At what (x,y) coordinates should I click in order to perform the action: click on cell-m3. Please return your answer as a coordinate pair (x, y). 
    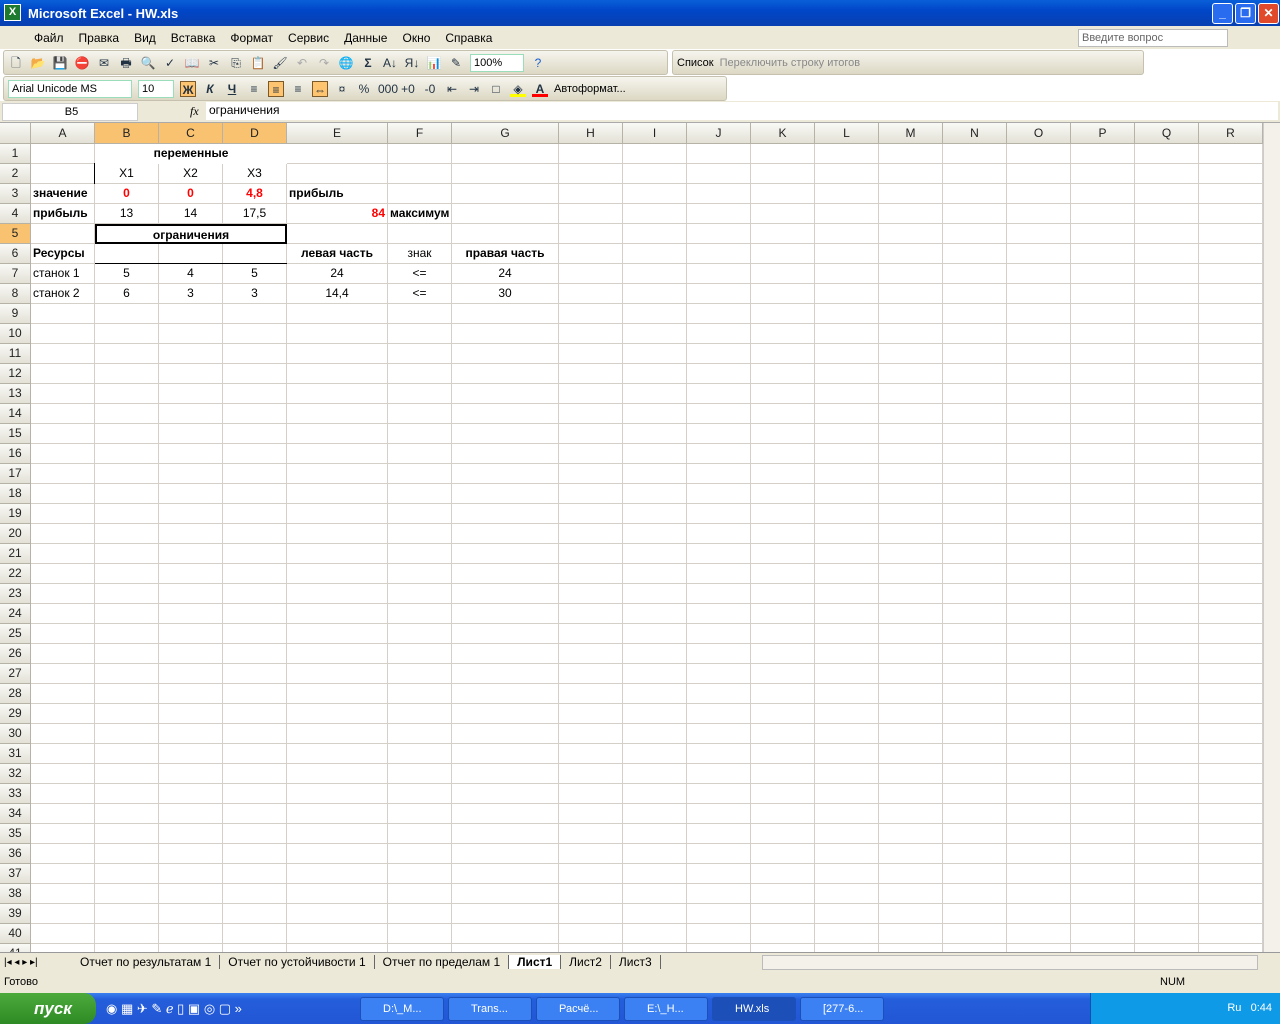
    Looking at the image, I should click on (911, 194).